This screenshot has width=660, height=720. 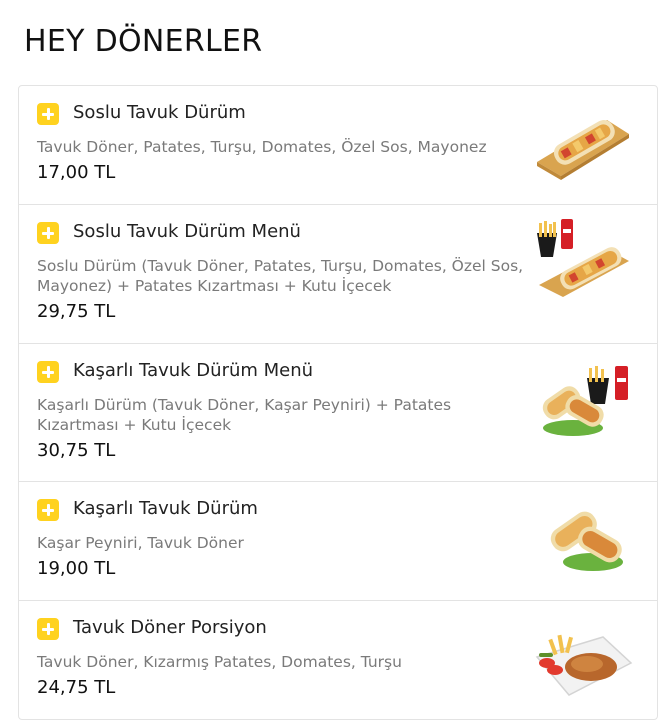 I want to click on item-name: Soslu Tavuk Dürüm, so click(x=159, y=112).